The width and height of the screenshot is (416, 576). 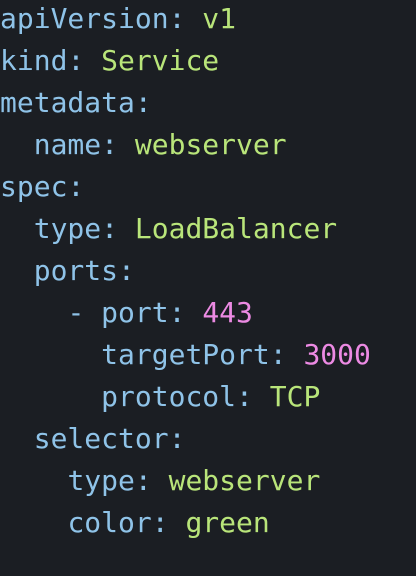 I want to click on code-line-metadata-name: name: webserver, so click(x=143, y=145).